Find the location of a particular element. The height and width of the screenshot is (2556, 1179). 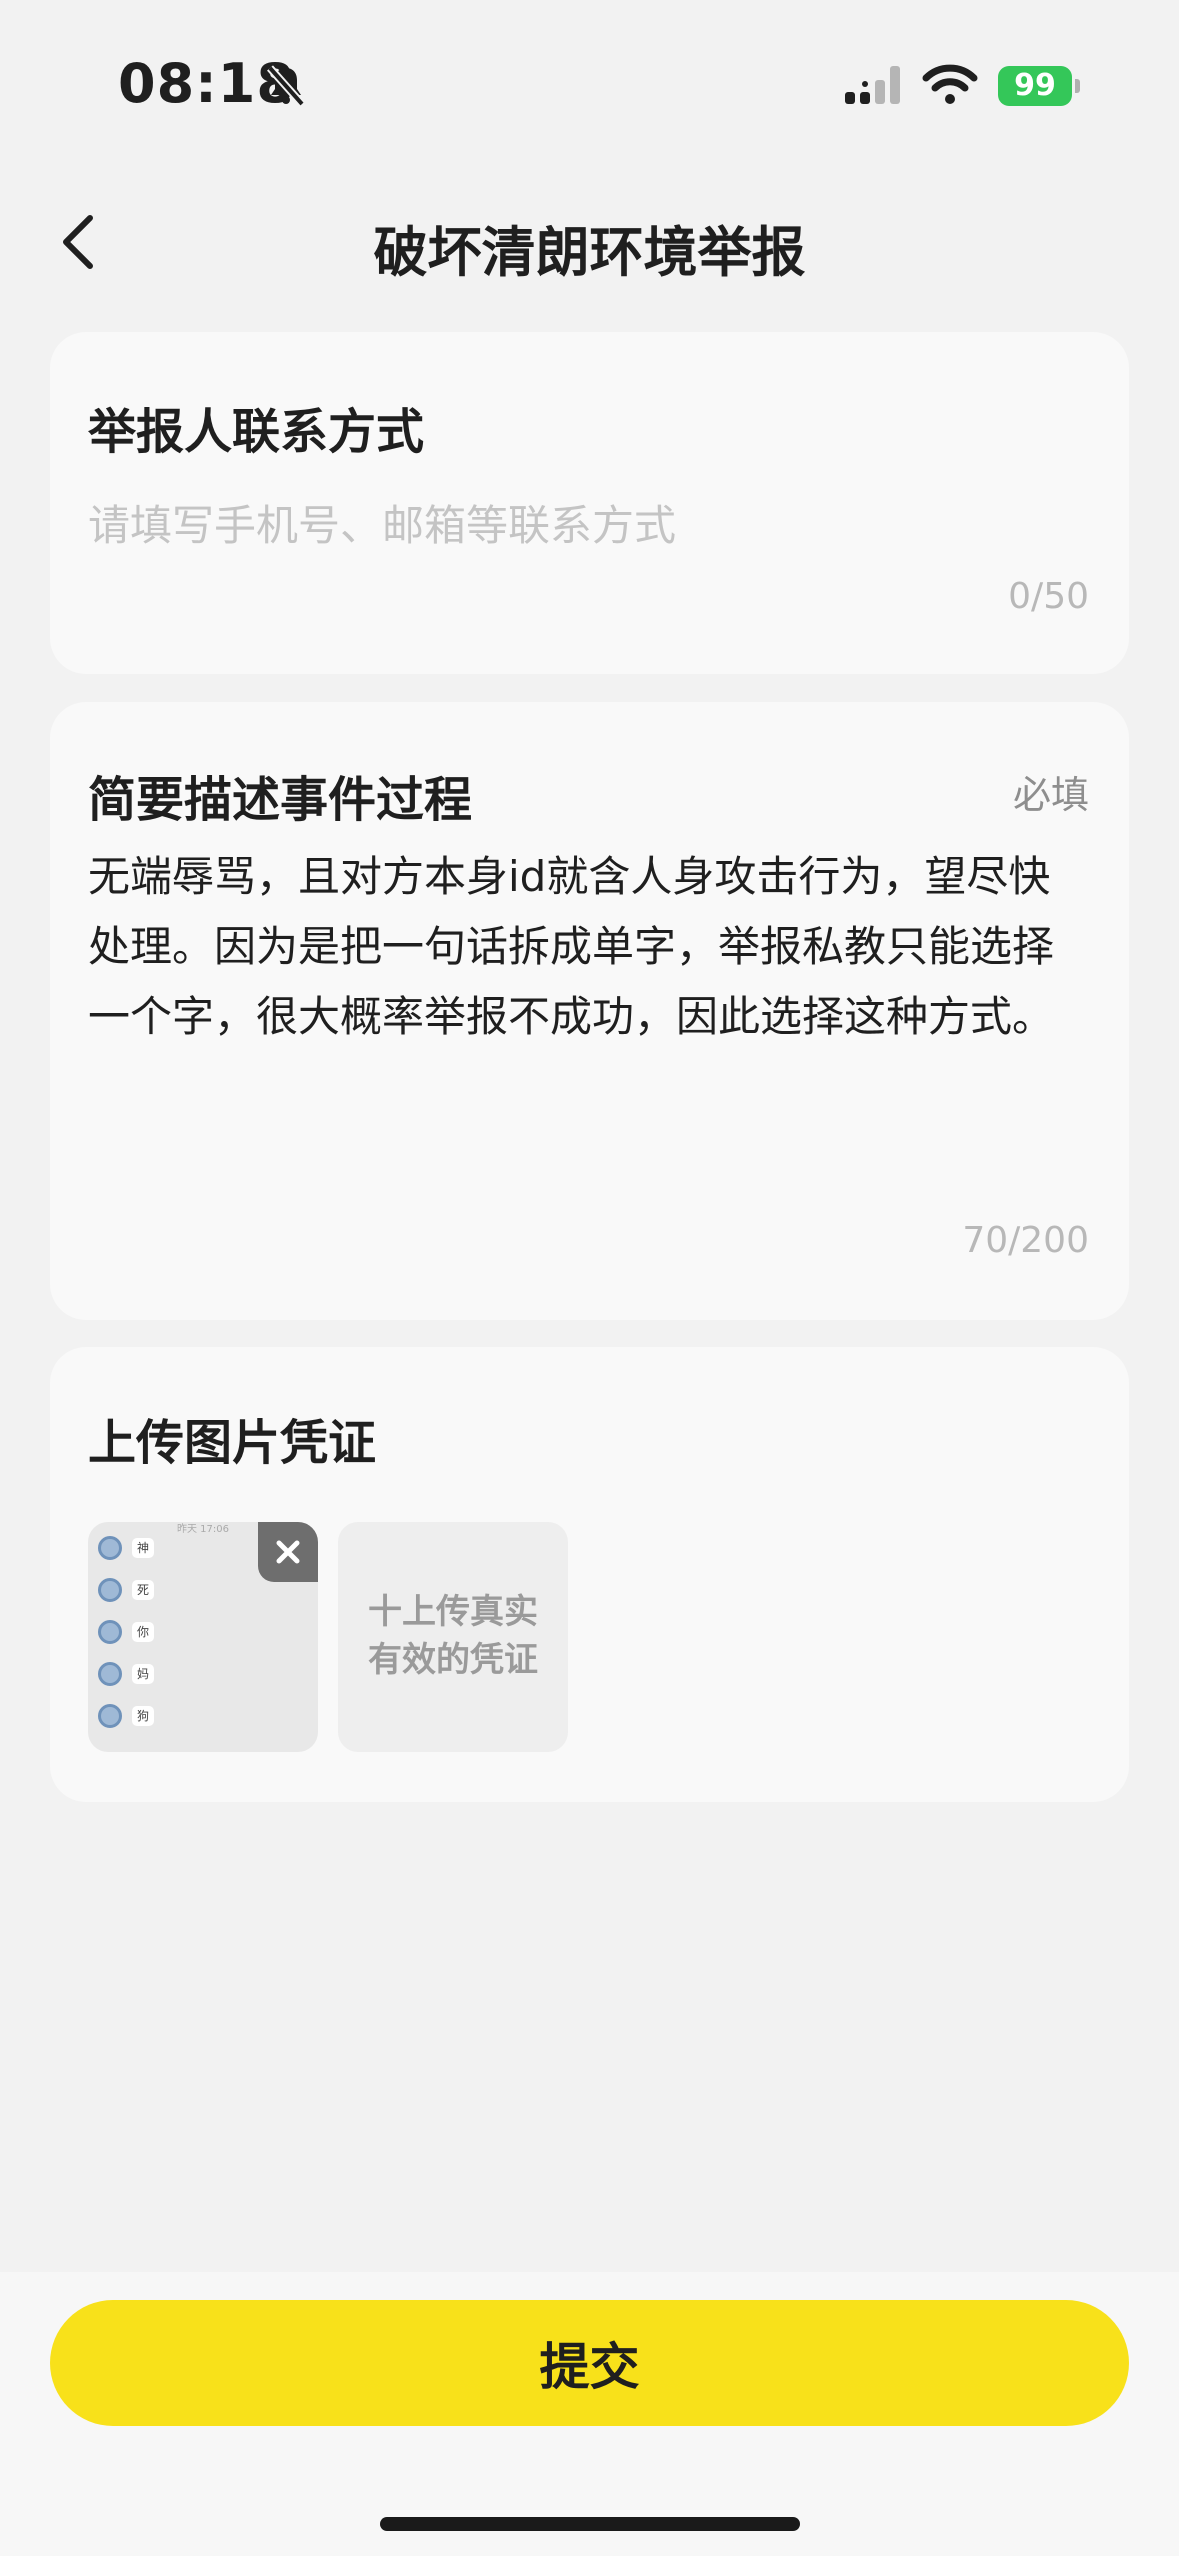

message-bubble: 狗 is located at coordinates (143, 1716).